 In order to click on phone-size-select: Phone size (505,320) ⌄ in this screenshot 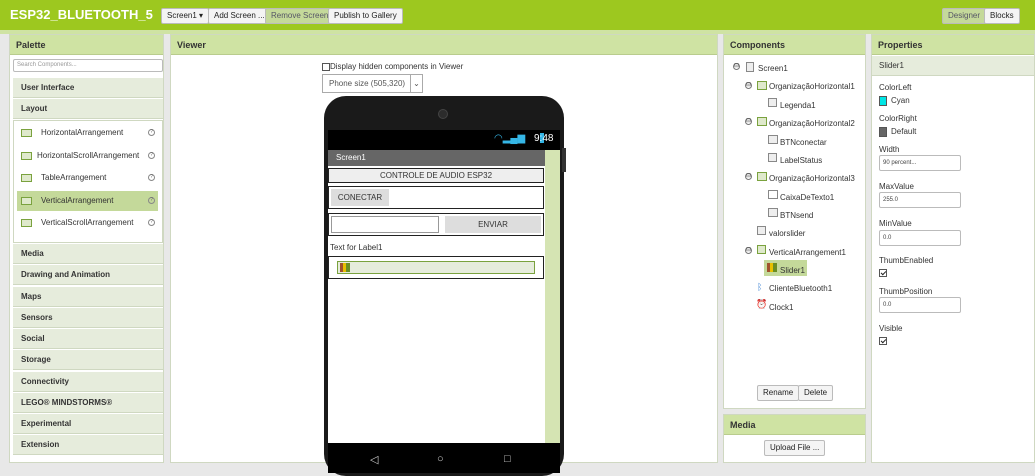, I will do `click(372, 83)`.